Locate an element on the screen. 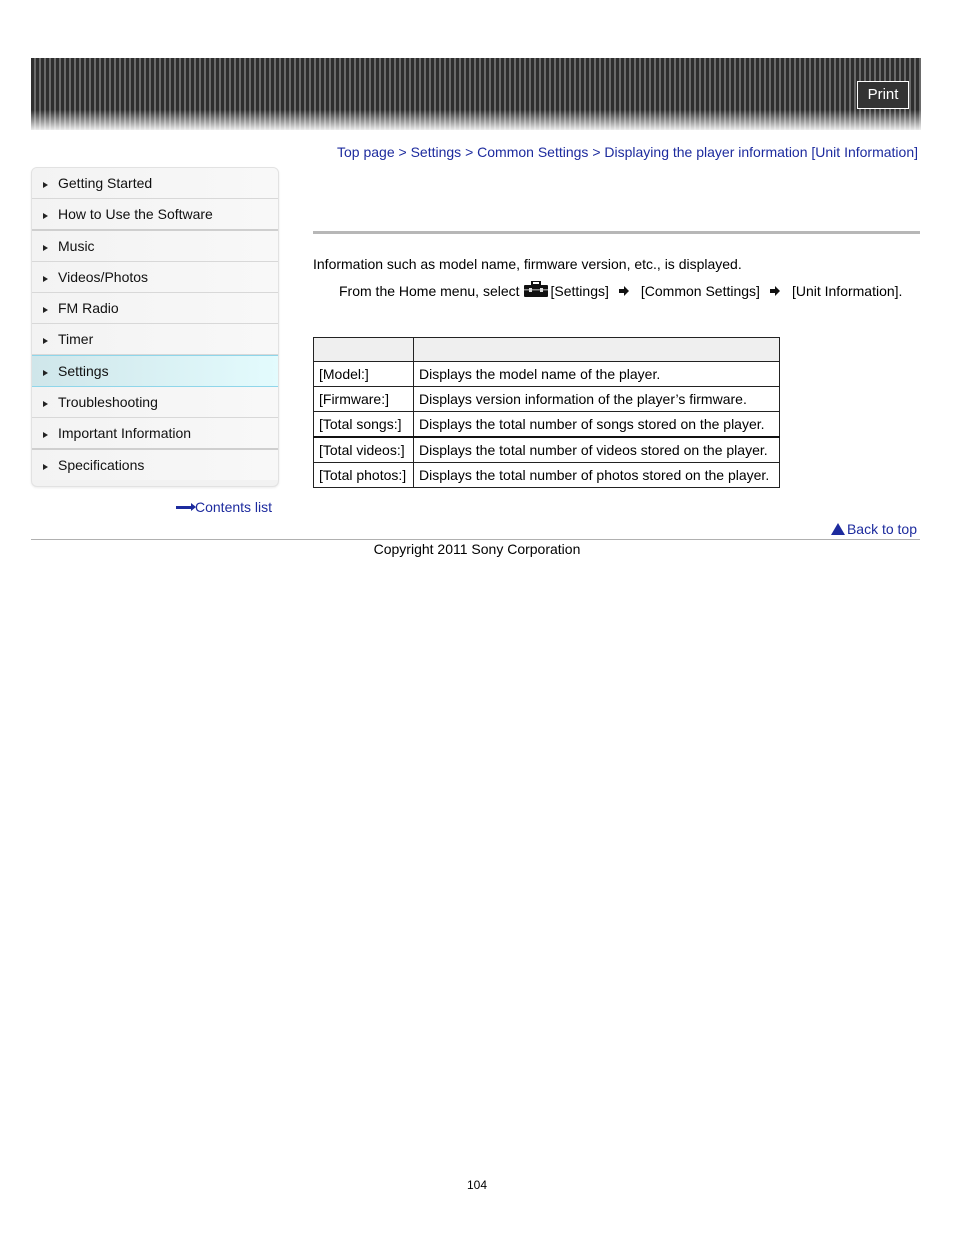  print-button: Print is located at coordinates (883, 95).